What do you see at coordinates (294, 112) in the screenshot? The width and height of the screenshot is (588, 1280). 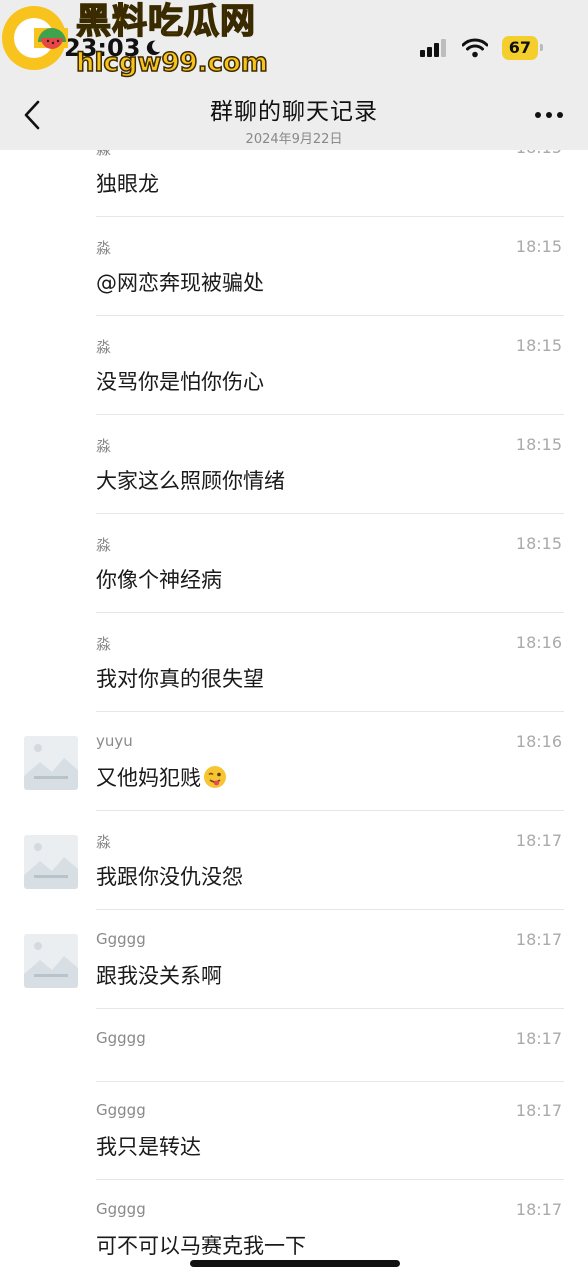 I see `page-title: 群聊的聊天记录` at bounding box center [294, 112].